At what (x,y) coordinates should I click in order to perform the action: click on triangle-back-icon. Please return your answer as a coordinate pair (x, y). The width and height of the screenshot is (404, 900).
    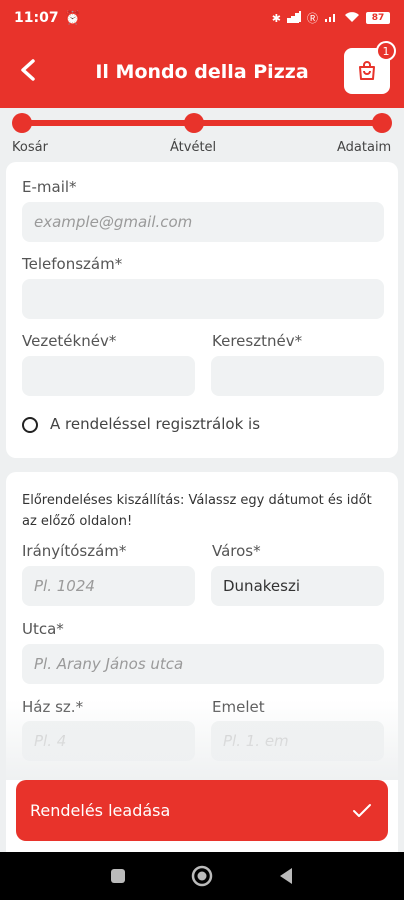
    Looking at the image, I should click on (286, 876).